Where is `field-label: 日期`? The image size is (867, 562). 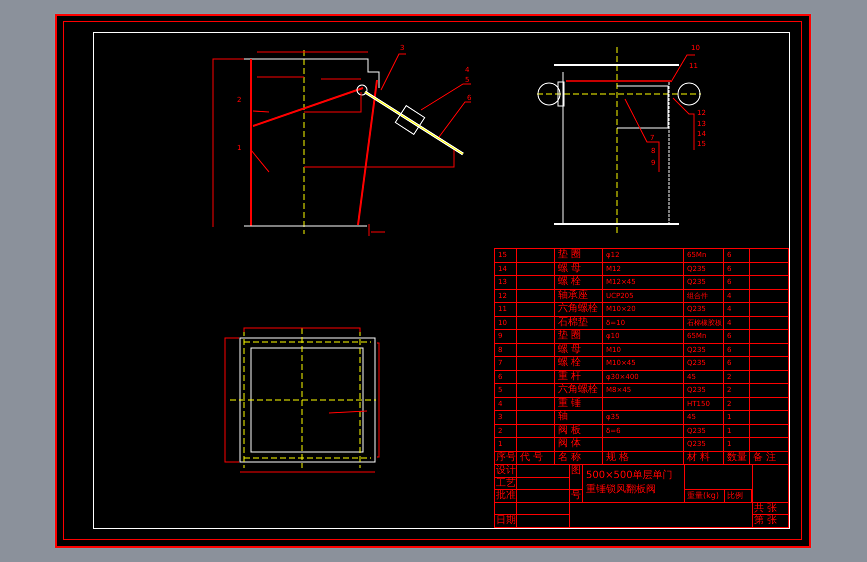 field-label: 日期 is located at coordinates (506, 521).